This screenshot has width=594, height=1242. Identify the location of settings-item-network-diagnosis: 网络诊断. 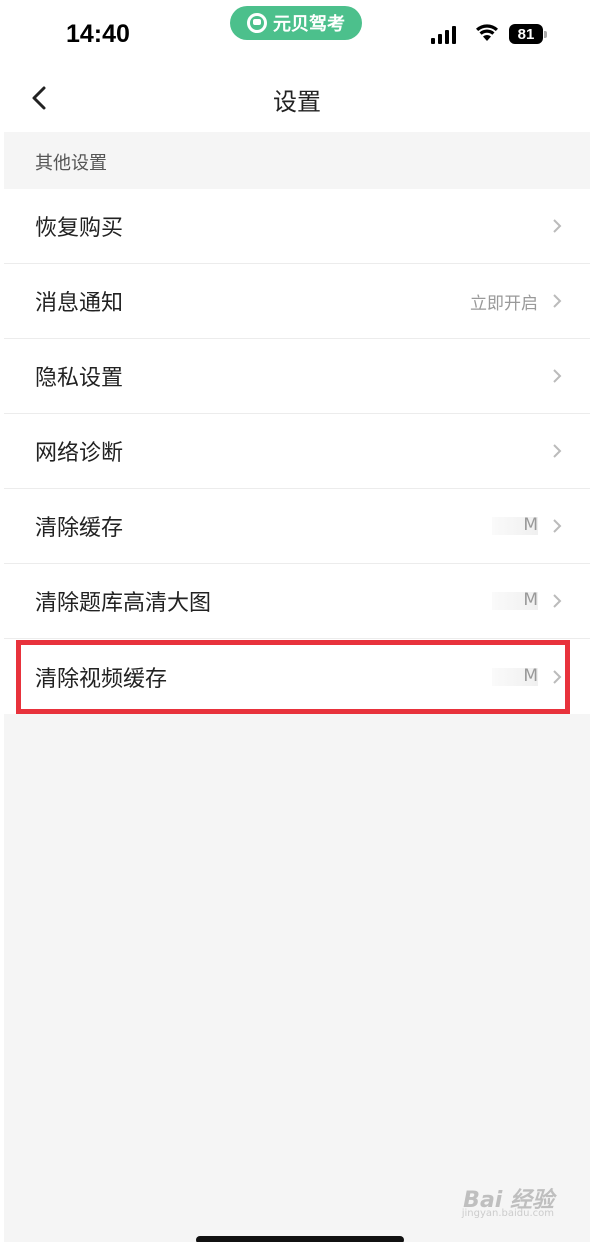
(297, 451).